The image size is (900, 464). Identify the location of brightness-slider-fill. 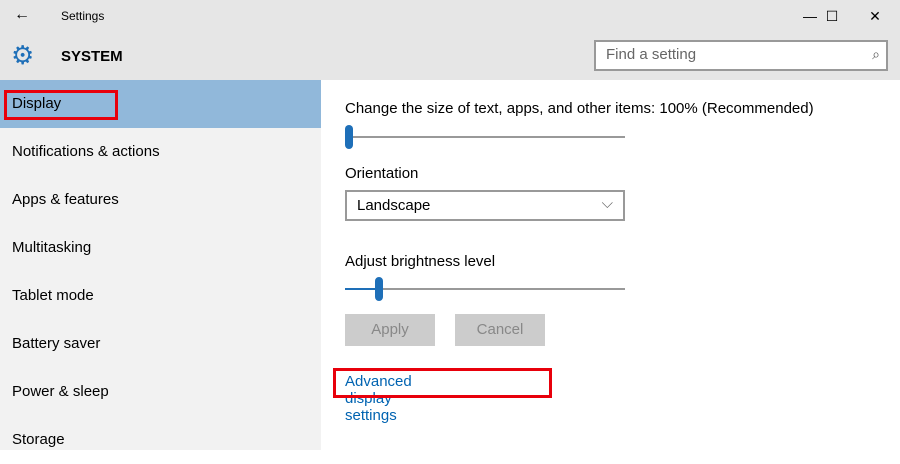
(360, 289).